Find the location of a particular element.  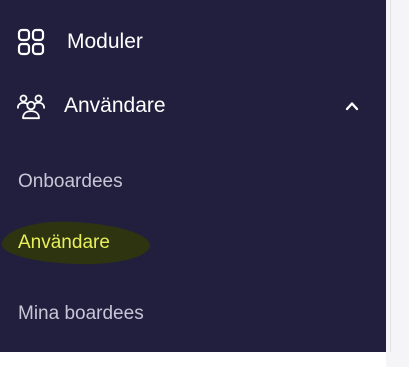

sidebar-item-label: Moduler is located at coordinates (105, 41).